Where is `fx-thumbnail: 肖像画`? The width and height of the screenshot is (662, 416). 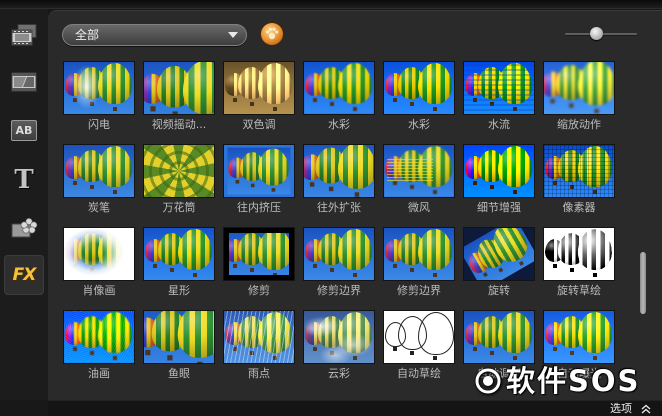 fx-thumbnail: 肖像画 is located at coordinates (99, 269).